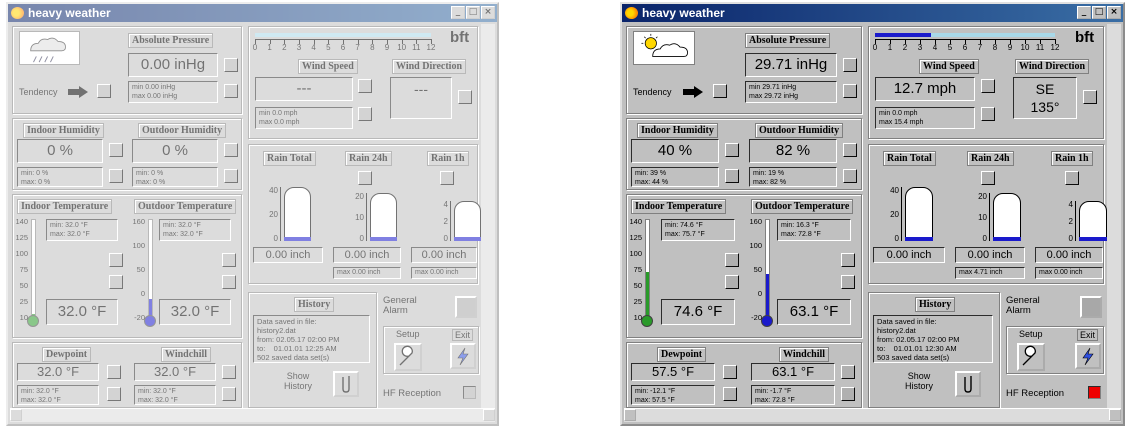 This screenshot has width=1127, height=429. What do you see at coordinates (907, 321) in the screenshot?
I see `history-line1: Data saved in file:` at bounding box center [907, 321].